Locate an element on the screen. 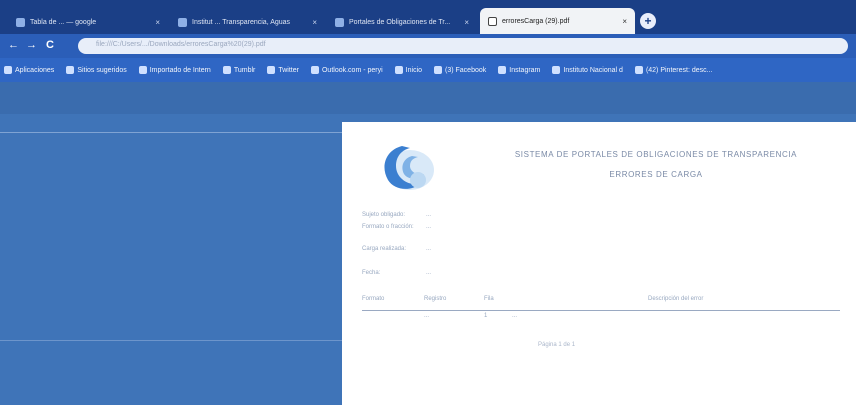  facebook-icon is located at coordinates (438, 70).